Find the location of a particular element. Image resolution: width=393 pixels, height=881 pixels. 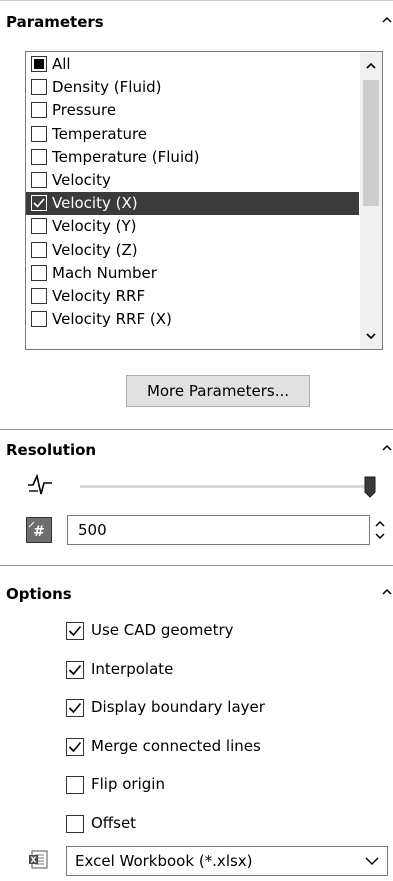

parameter-label: Velocity (X) is located at coordinates (95, 203).